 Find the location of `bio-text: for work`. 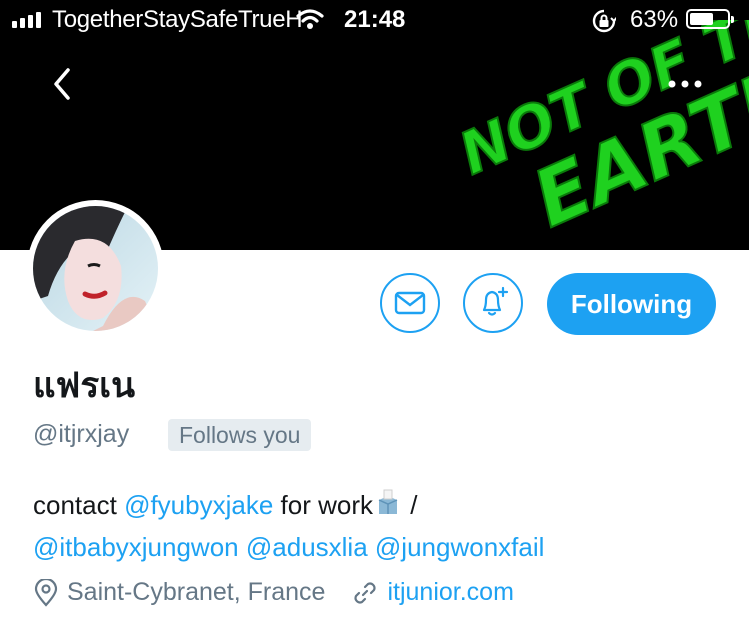

bio-text: for work is located at coordinates (323, 505).